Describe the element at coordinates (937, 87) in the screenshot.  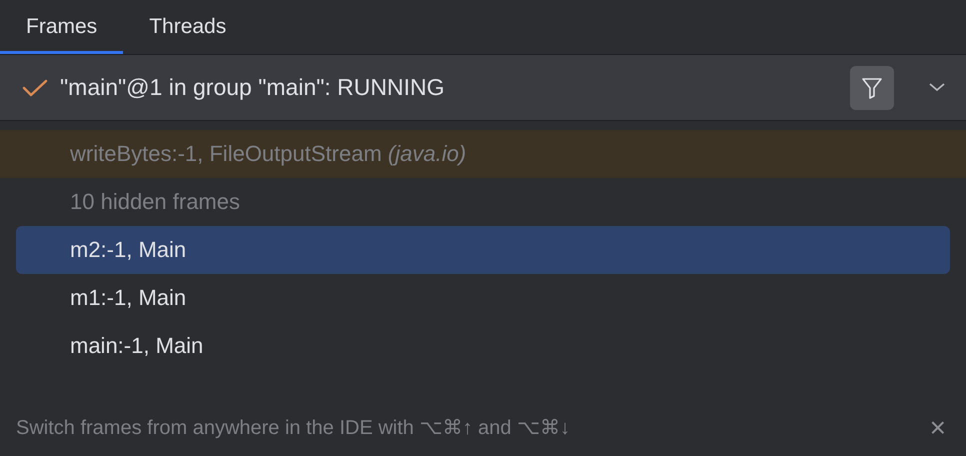
I see `chevron-down-icon` at that location.